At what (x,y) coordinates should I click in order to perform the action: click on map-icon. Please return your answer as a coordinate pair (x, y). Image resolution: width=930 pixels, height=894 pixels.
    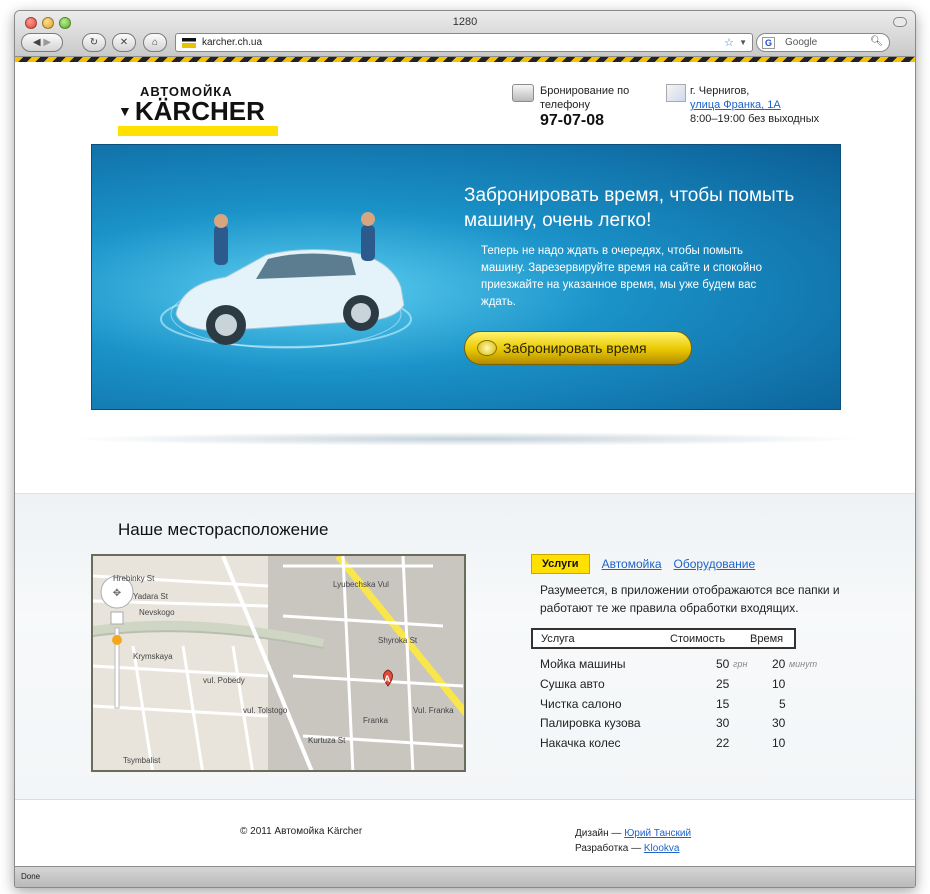
    Looking at the image, I should click on (676, 93).